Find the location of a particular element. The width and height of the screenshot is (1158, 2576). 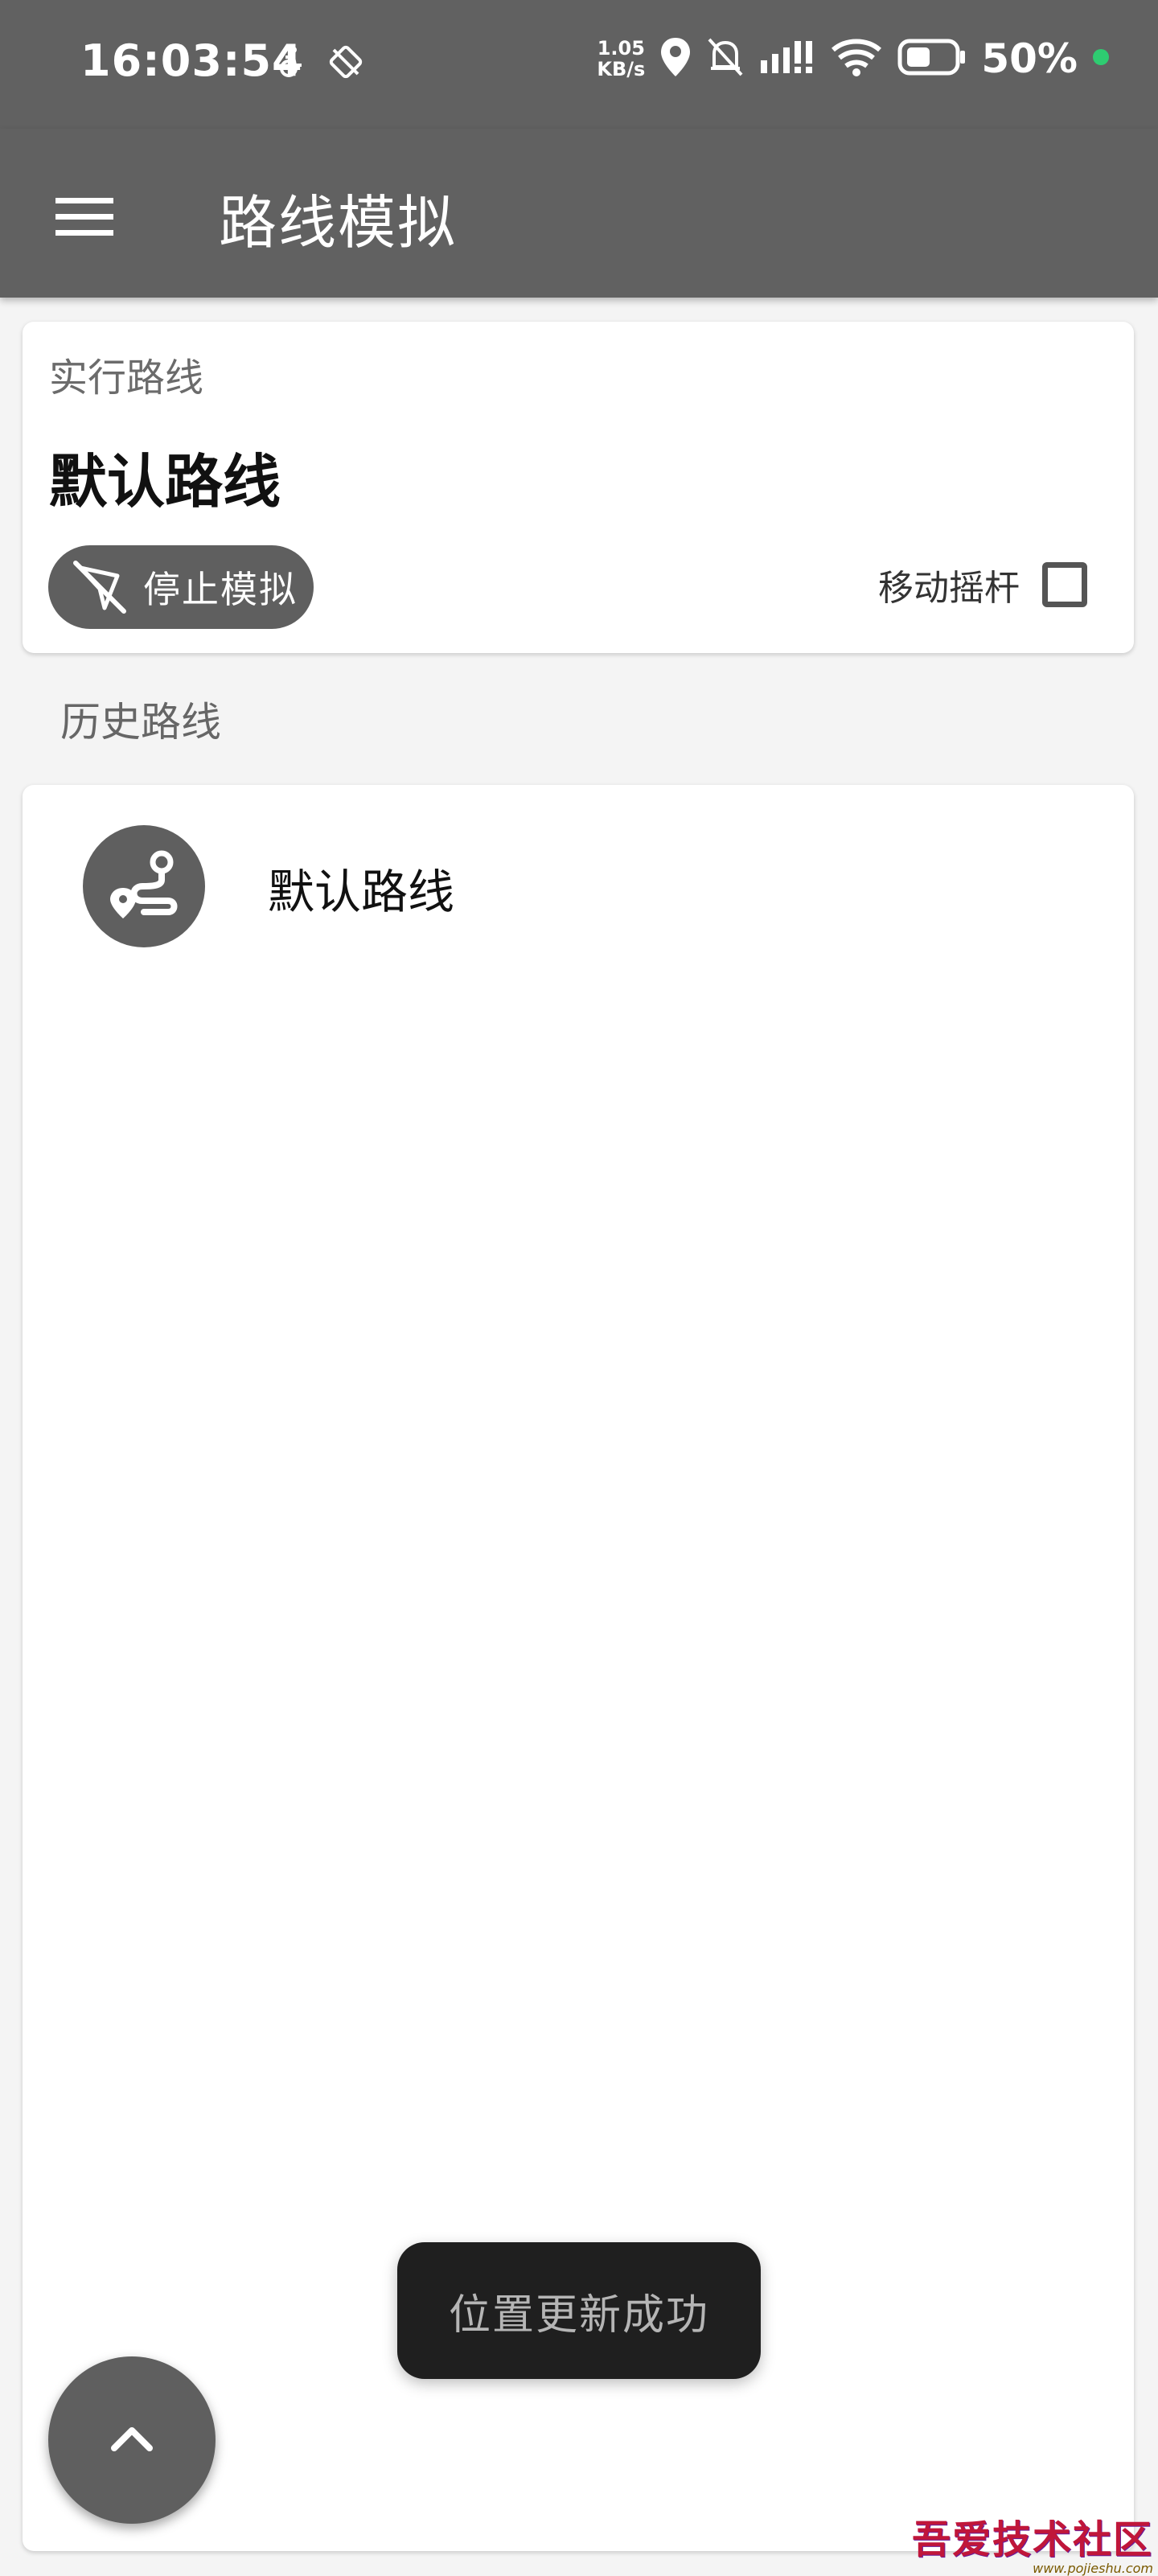

status-right-icons: 1.05 KB/s 50% is located at coordinates (853, 58).